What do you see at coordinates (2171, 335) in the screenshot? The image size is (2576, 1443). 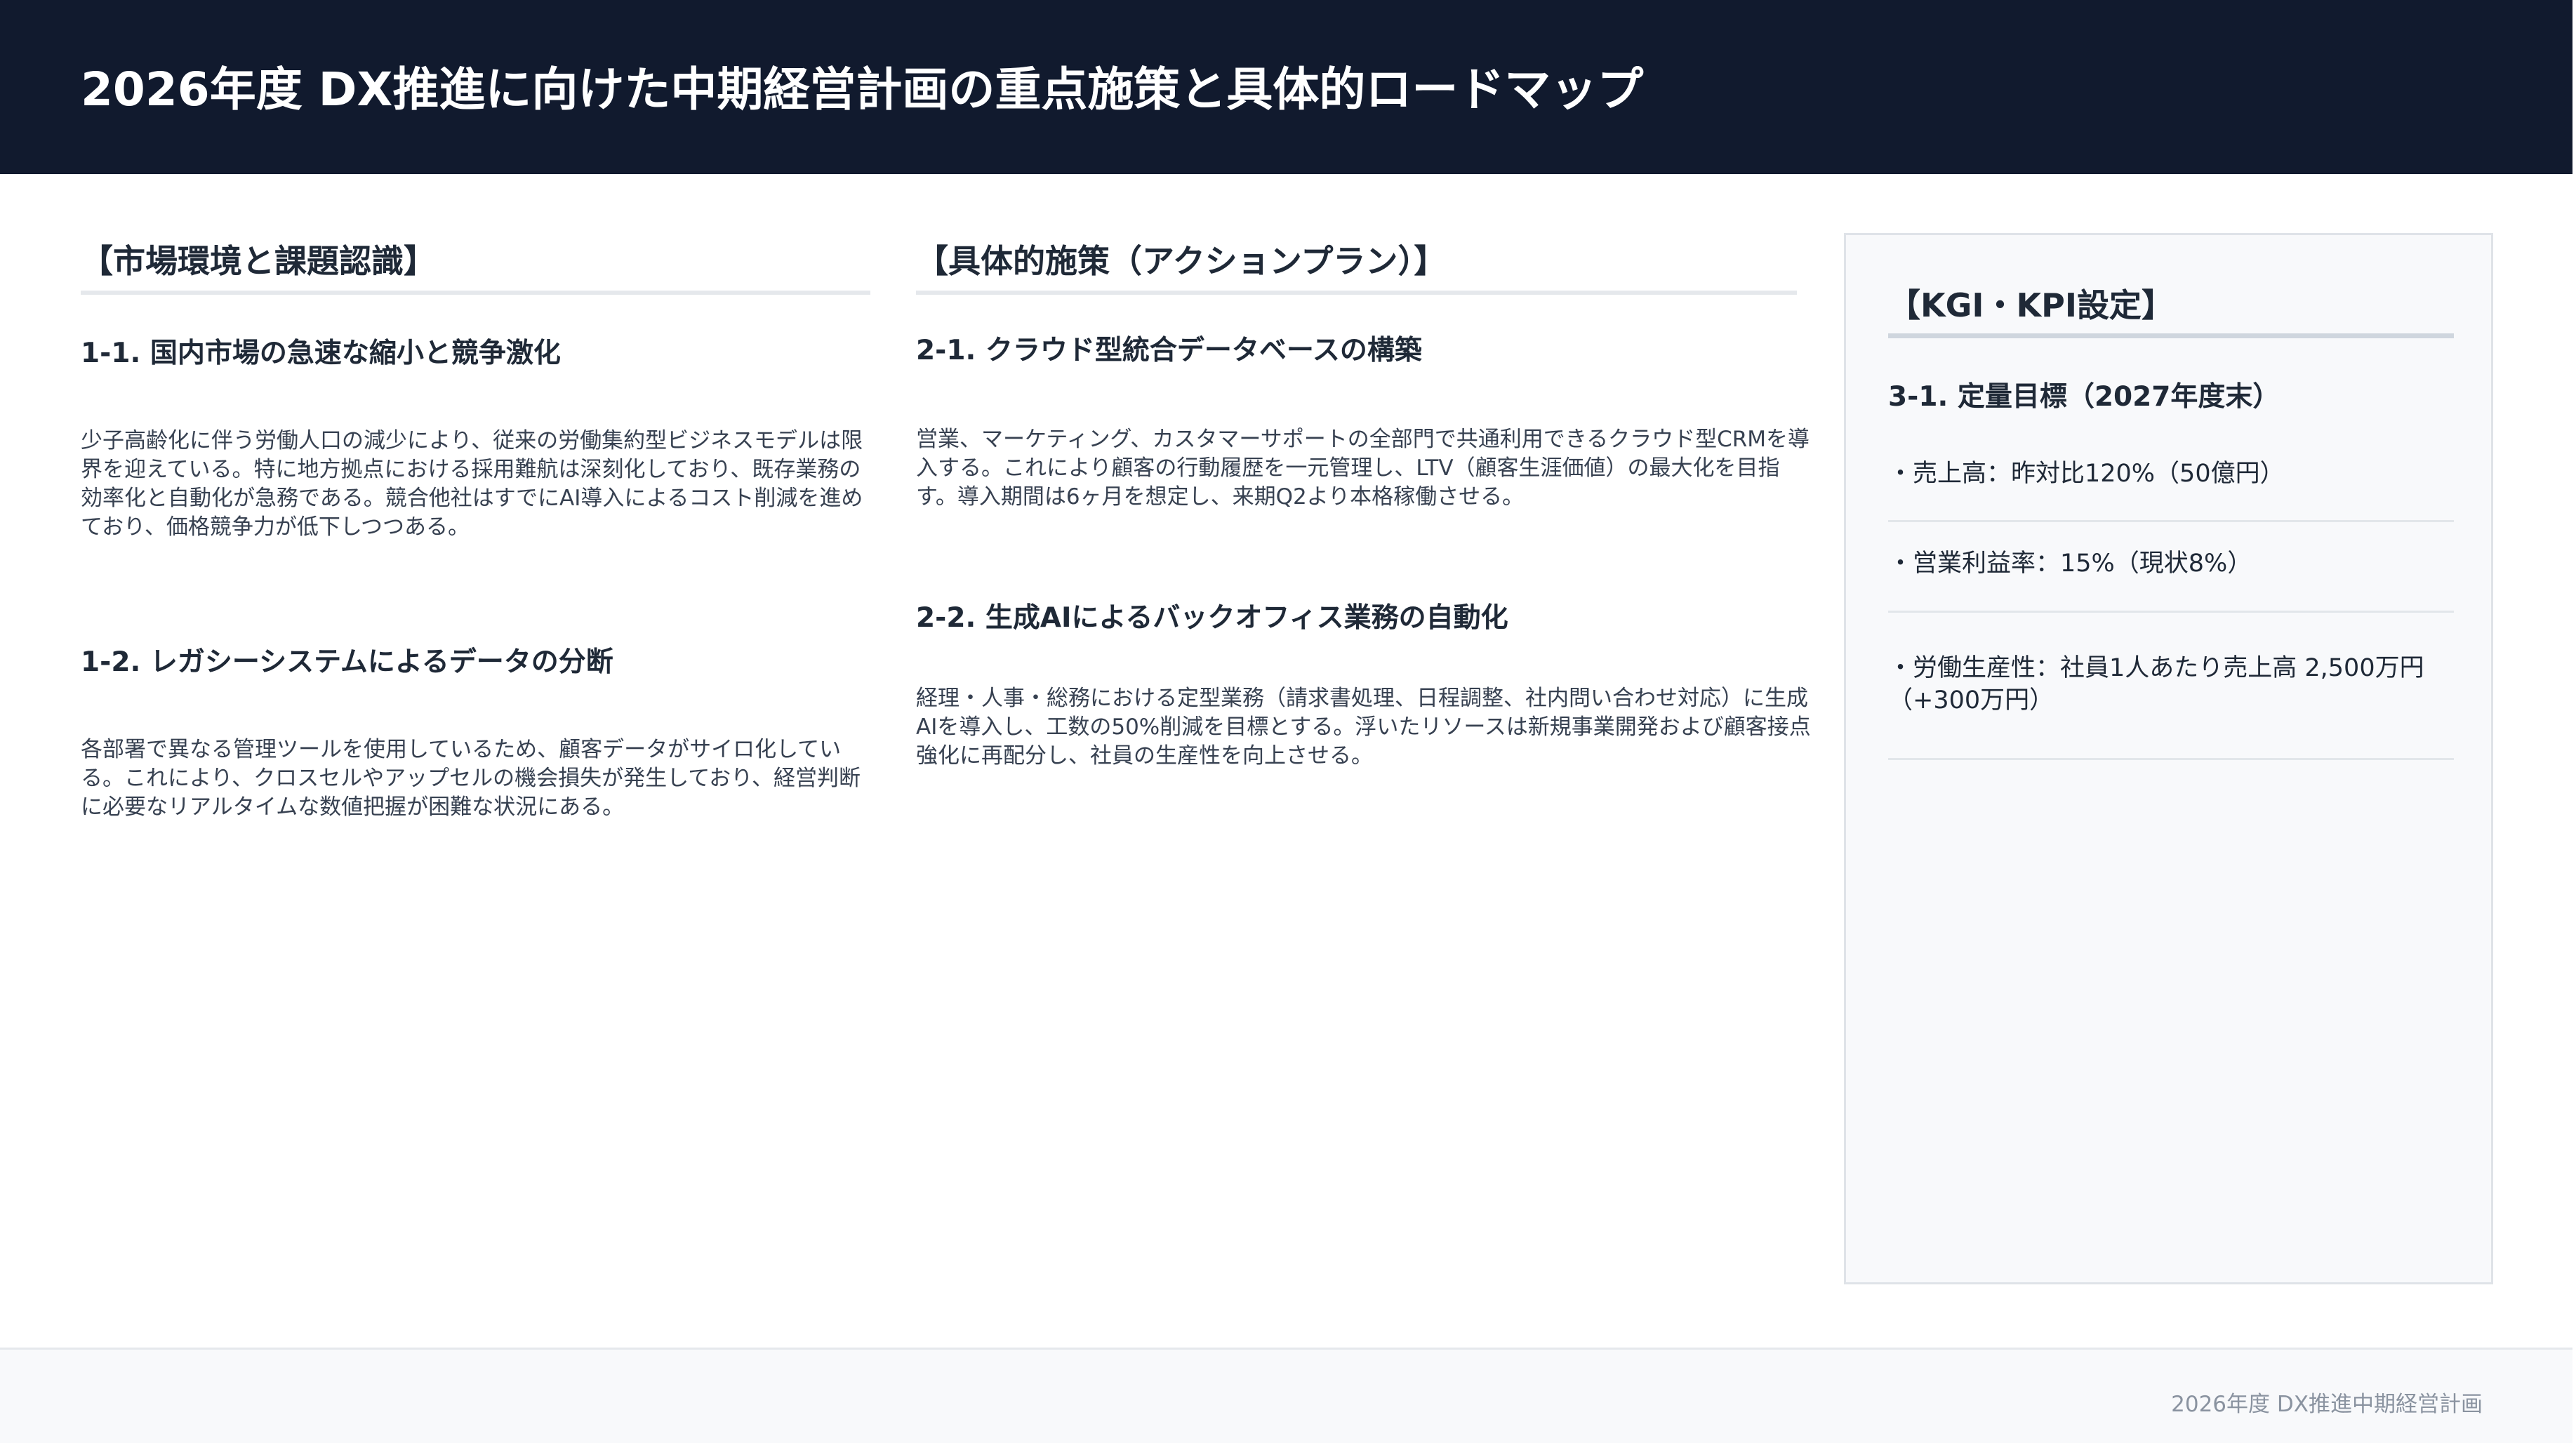 I see `kpi-divider` at bounding box center [2171, 335].